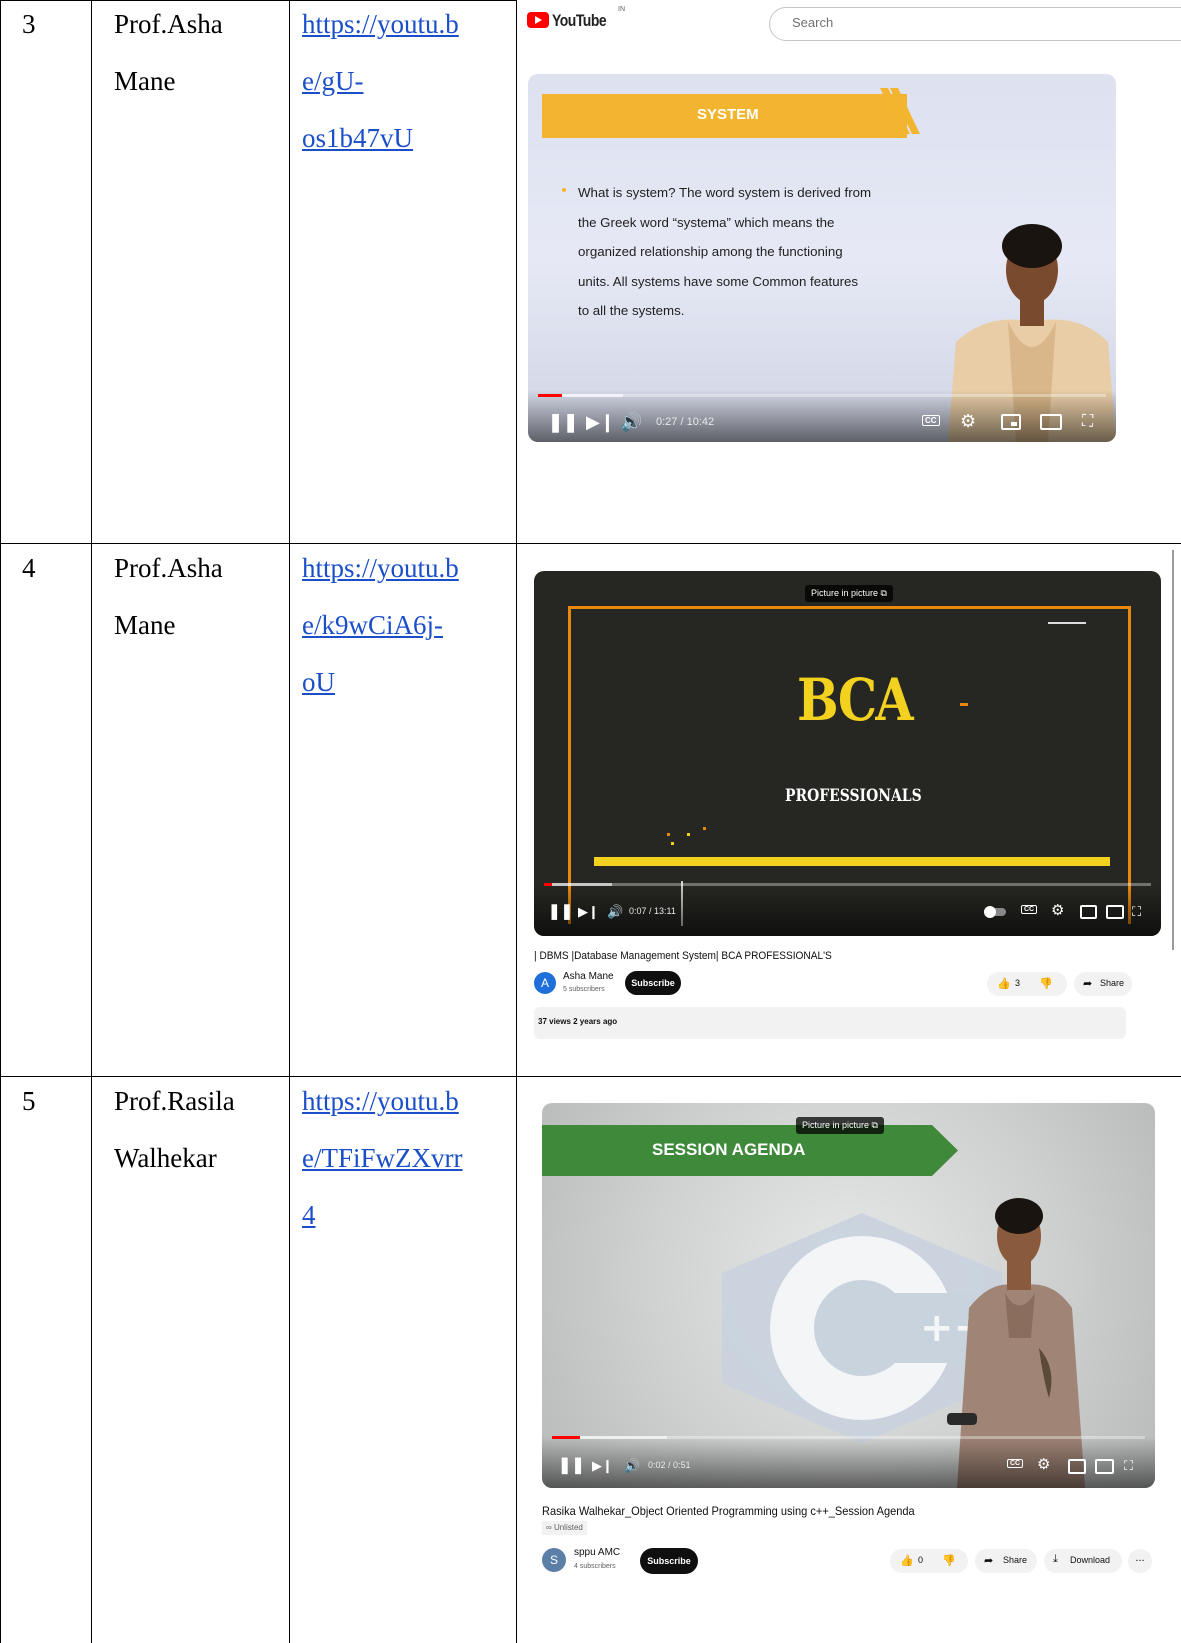  What do you see at coordinates (1067, 623) in the screenshot?
I see `deco-line` at bounding box center [1067, 623].